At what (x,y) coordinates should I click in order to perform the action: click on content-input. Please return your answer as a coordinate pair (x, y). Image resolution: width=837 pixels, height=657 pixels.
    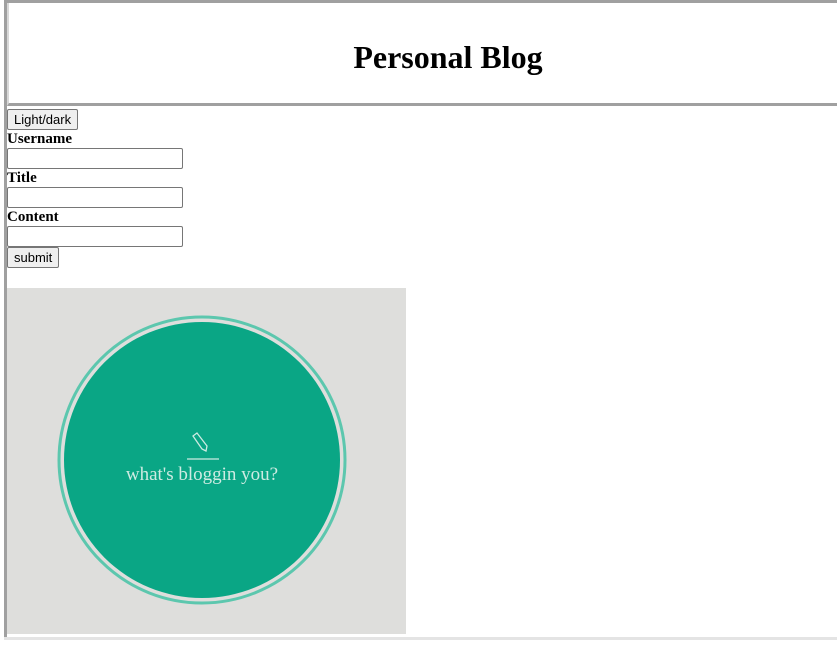
    Looking at the image, I should click on (95, 236).